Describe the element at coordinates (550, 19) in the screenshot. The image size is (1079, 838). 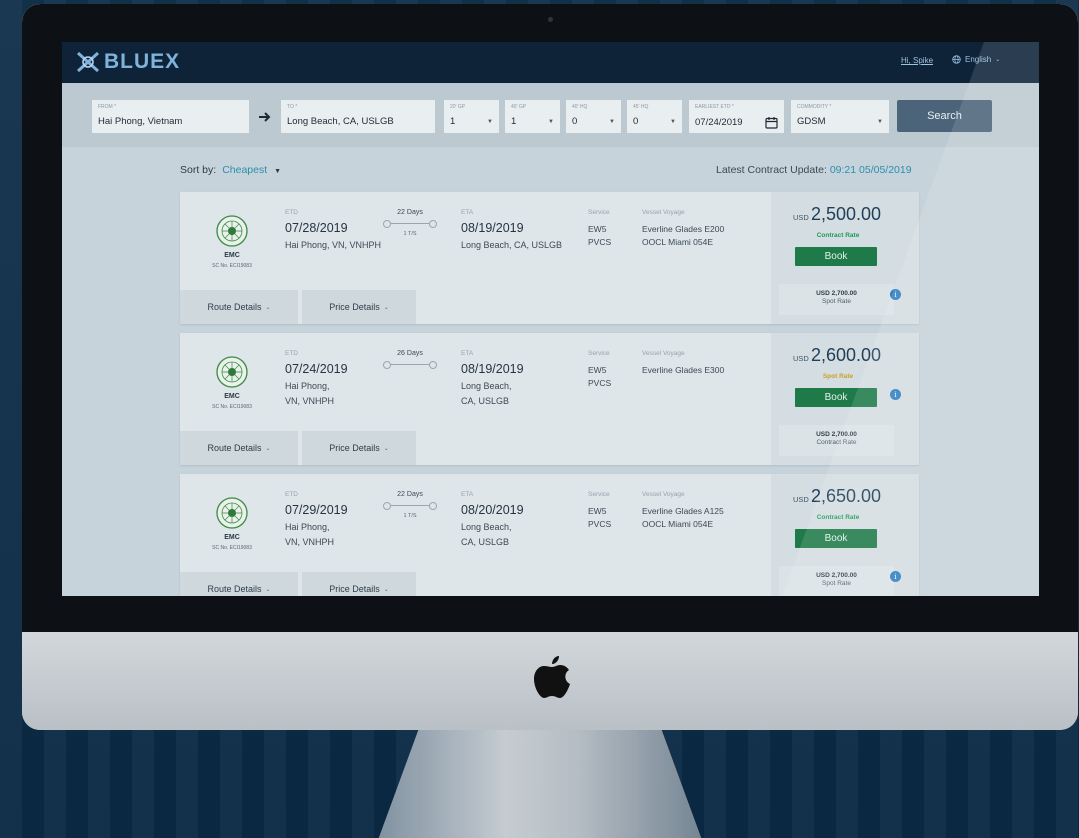
I see `camera-icon` at that location.